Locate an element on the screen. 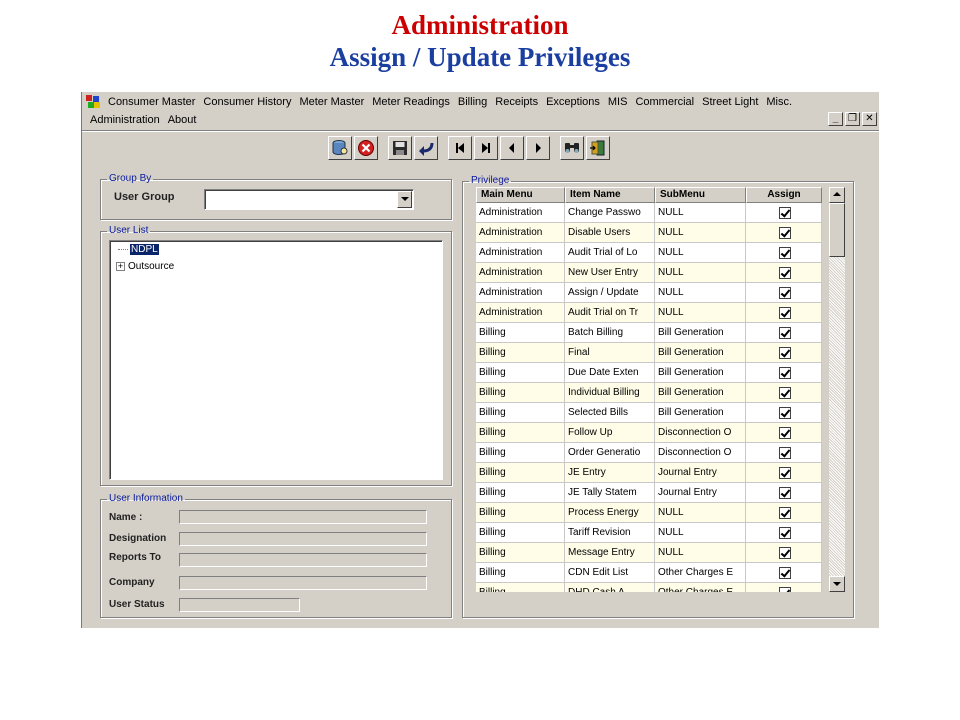  cancel-button is located at coordinates (366, 148).